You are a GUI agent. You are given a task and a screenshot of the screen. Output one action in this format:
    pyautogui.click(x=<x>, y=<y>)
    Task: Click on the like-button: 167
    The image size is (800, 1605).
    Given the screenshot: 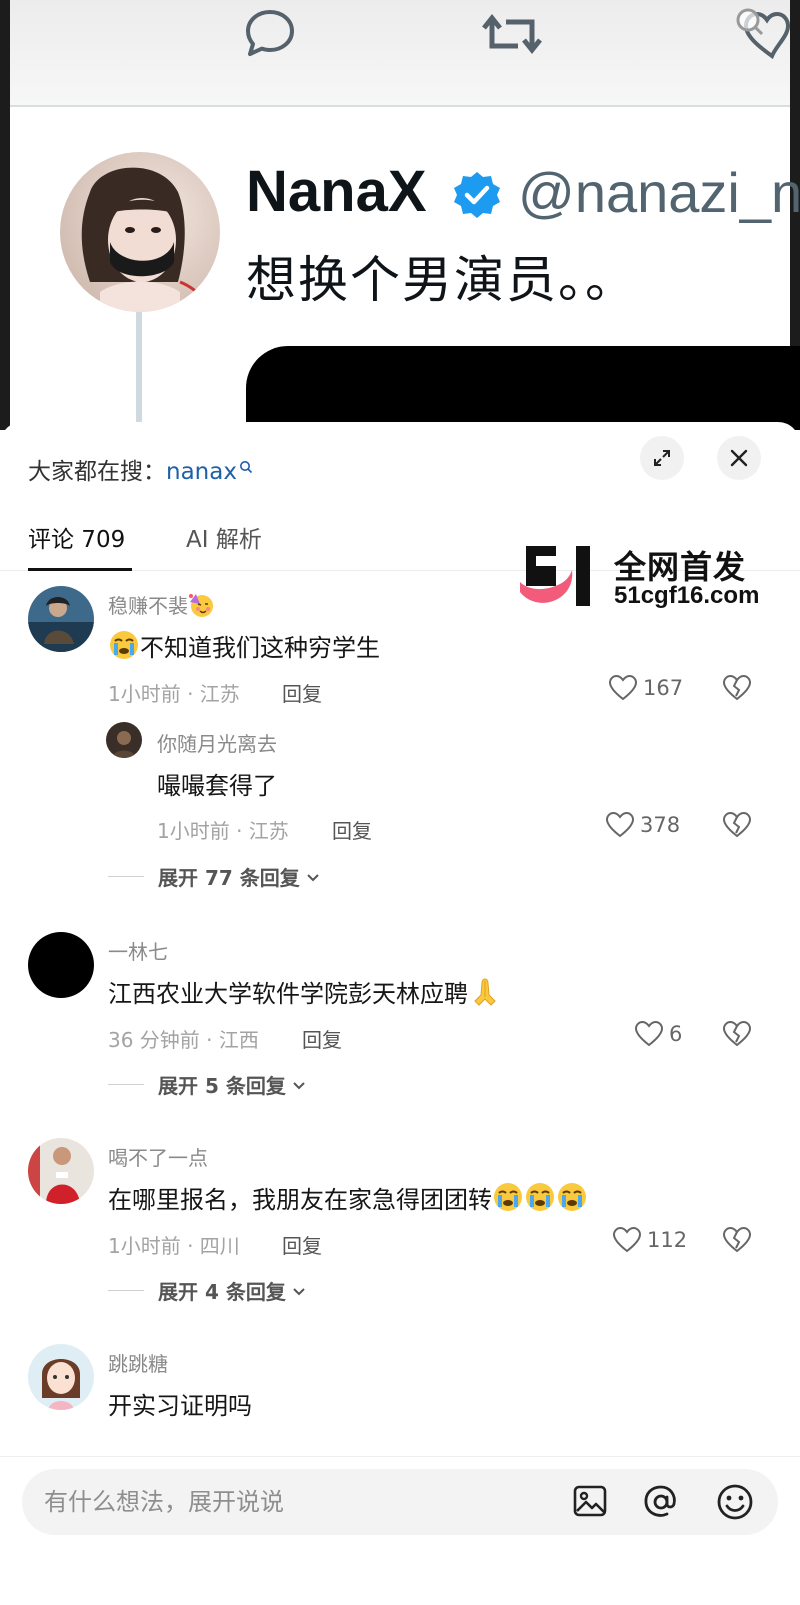 What is the action you would take?
    pyautogui.click(x=645, y=688)
    